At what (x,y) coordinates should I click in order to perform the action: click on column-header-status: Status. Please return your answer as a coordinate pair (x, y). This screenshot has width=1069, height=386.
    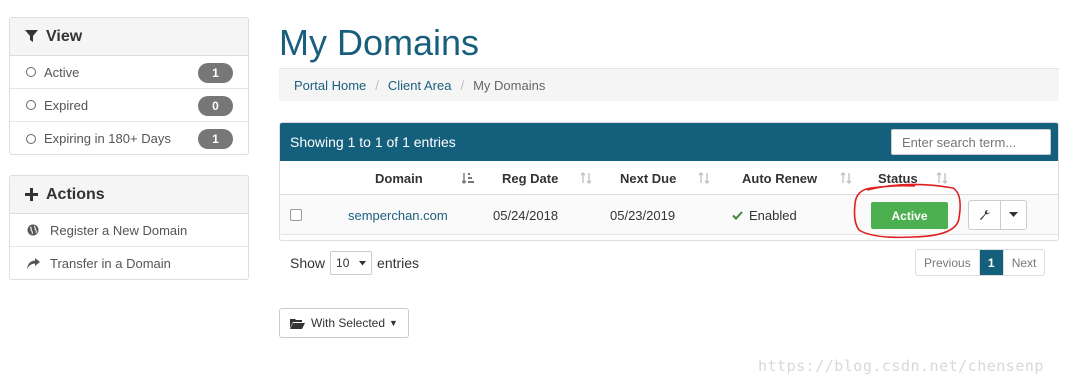
    Looking at the image, I should click on (898, 178).